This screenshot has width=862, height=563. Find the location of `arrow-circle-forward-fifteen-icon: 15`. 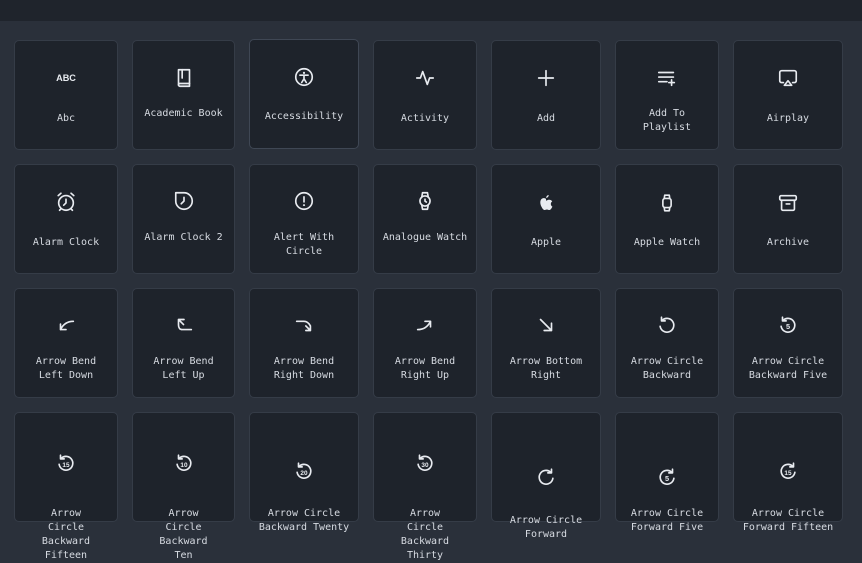

arrow-circle-forward-fifteen-icon: 15 is located at coordinates (788, 471).